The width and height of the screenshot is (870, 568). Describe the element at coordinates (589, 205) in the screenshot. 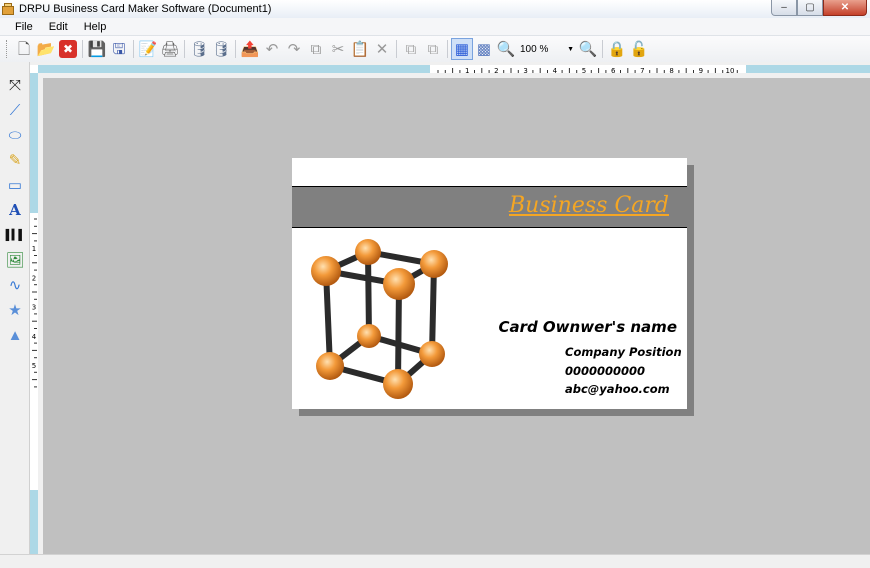

I see `card-title: Business Card` at that location.